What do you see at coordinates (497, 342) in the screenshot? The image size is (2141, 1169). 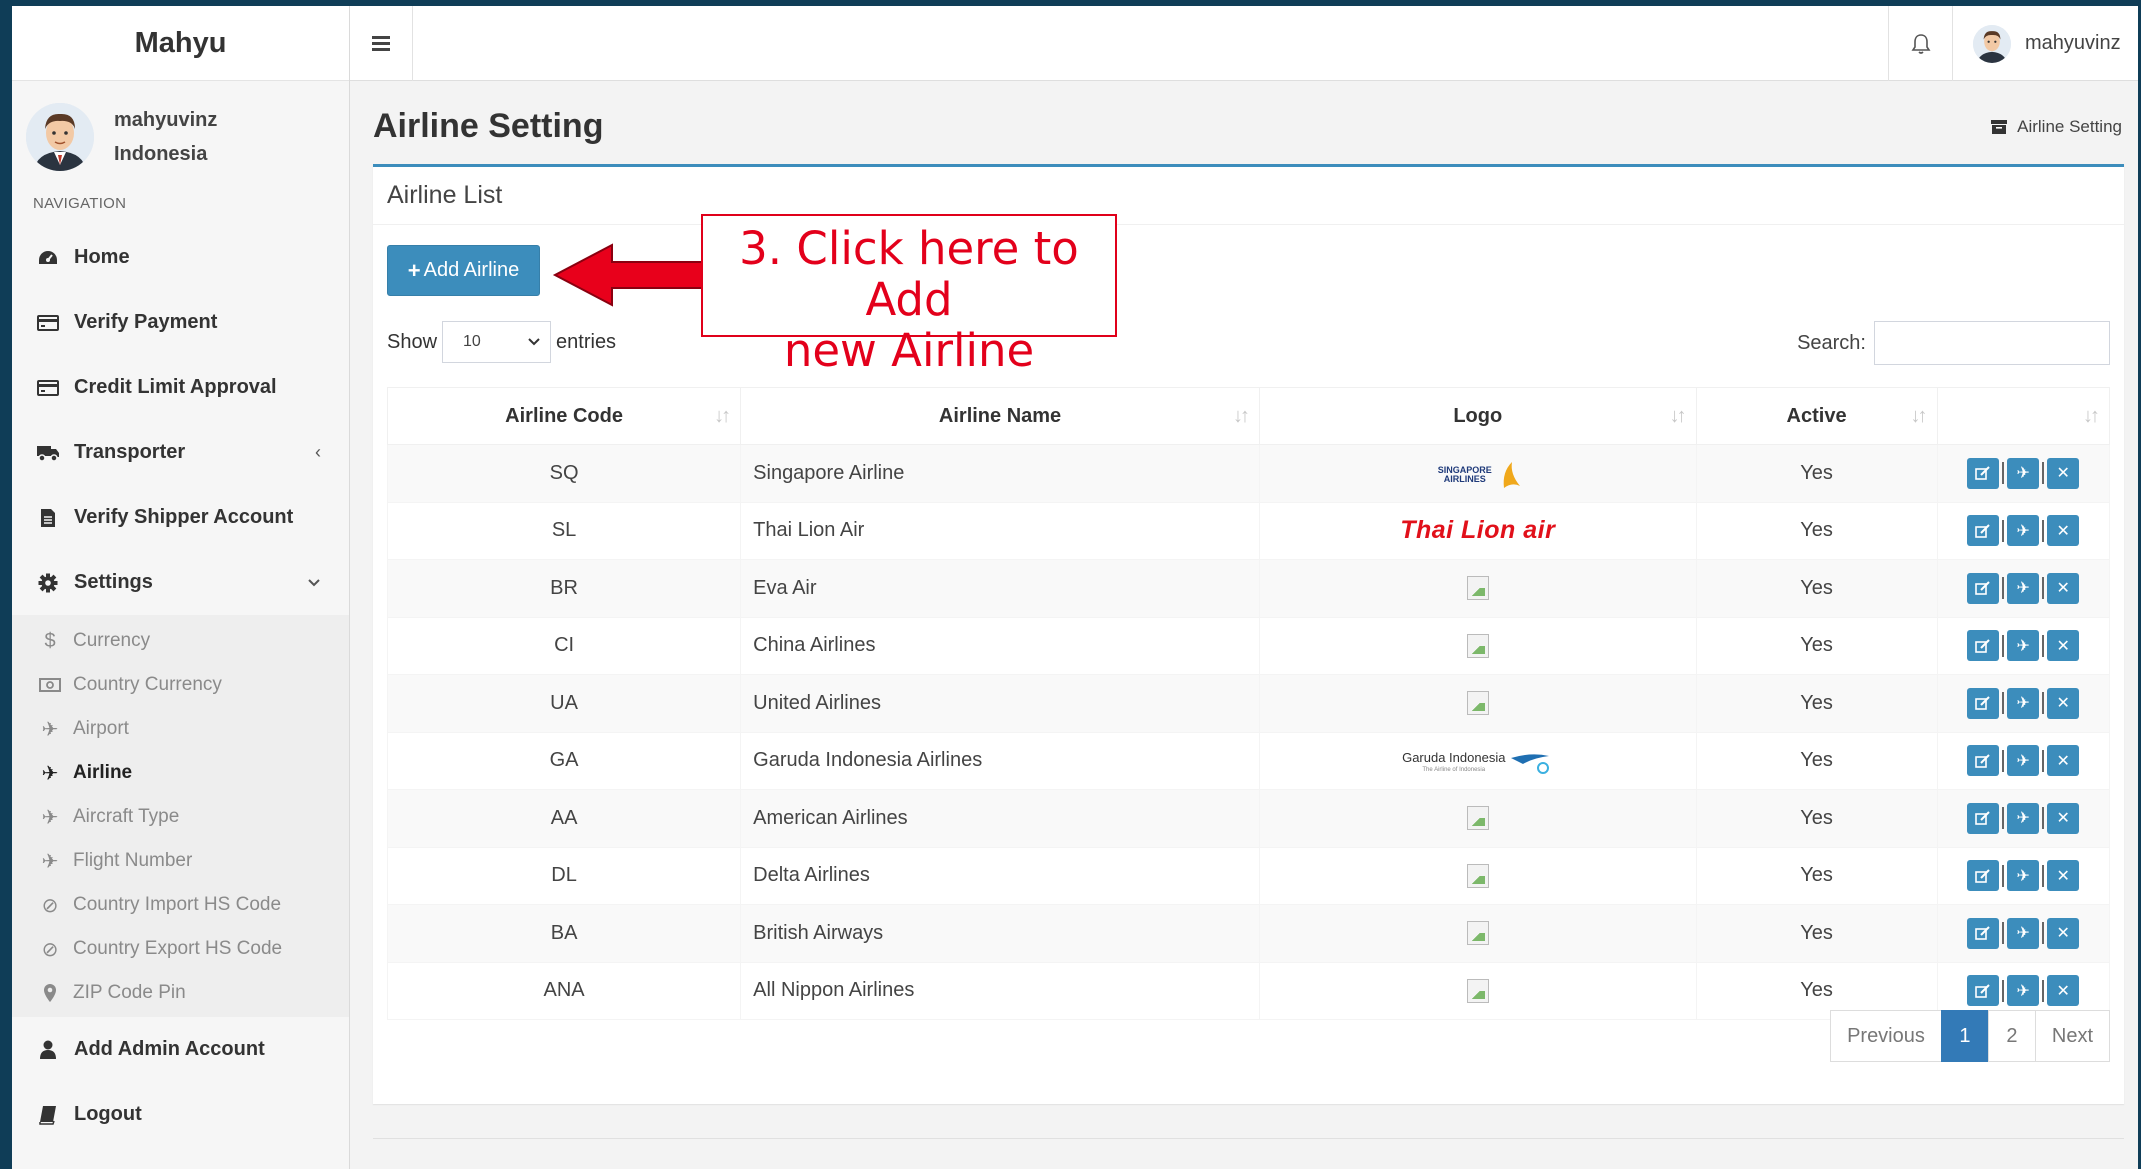 I see `entries-select: 10` at bounding box center [497, 342].